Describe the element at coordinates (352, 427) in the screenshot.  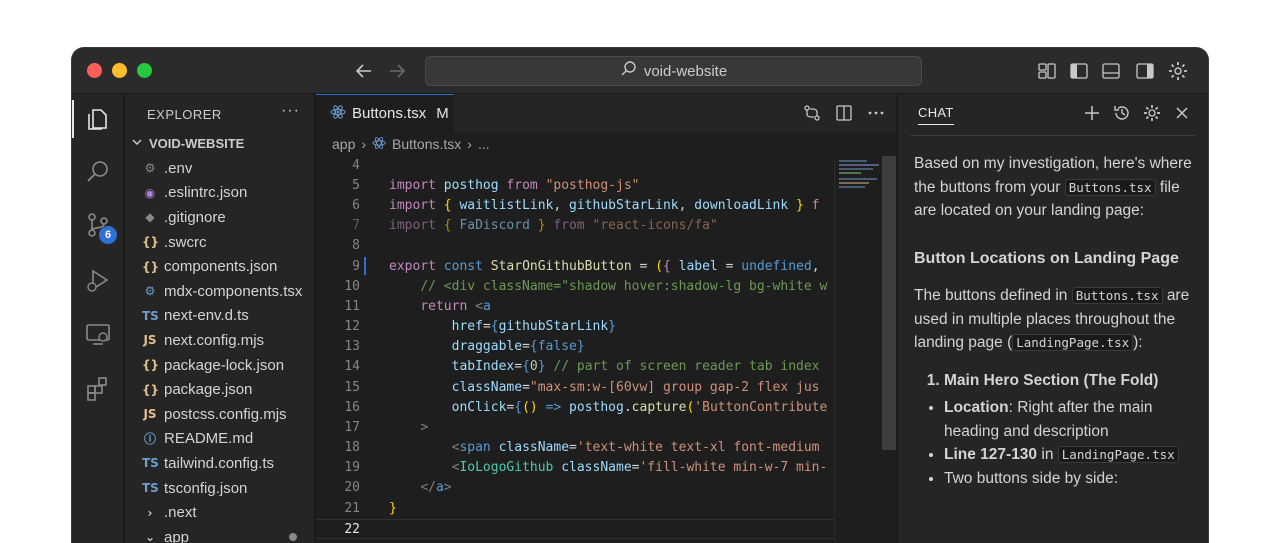
I see `line-number: 17` at that location.